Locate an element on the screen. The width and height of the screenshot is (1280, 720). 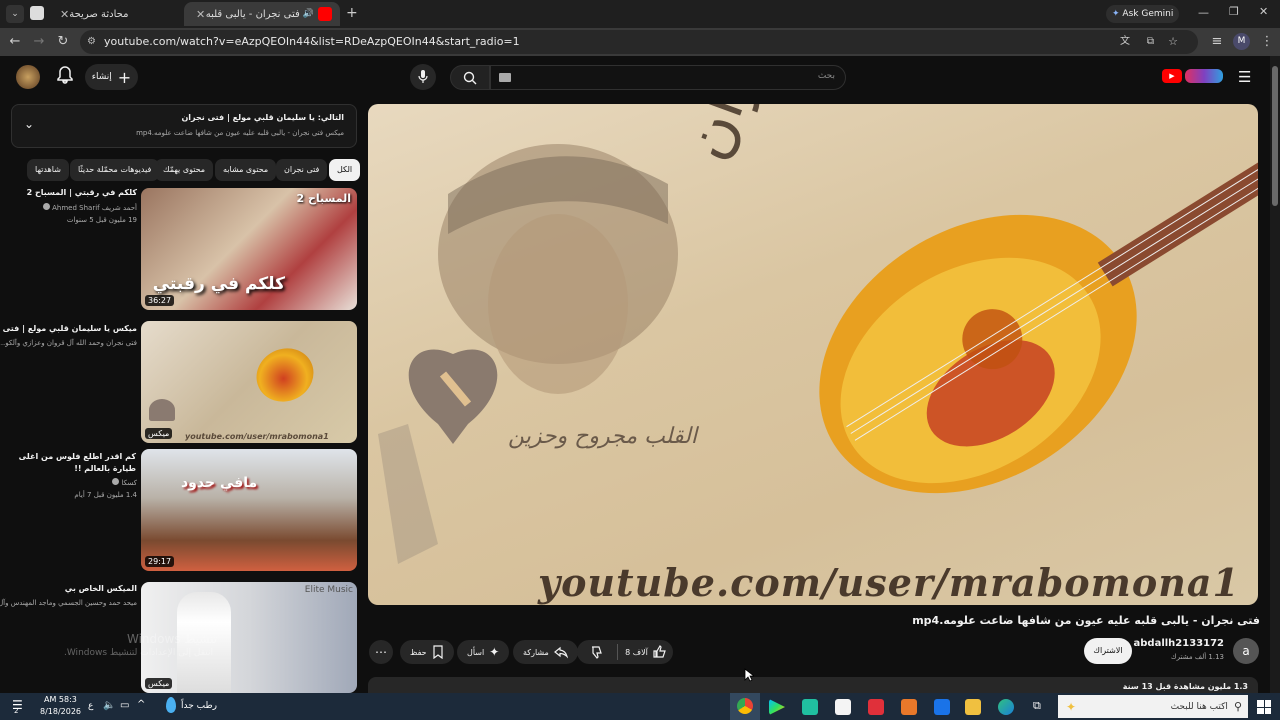
windows-start-icon is located at coordinates (1264, 707).